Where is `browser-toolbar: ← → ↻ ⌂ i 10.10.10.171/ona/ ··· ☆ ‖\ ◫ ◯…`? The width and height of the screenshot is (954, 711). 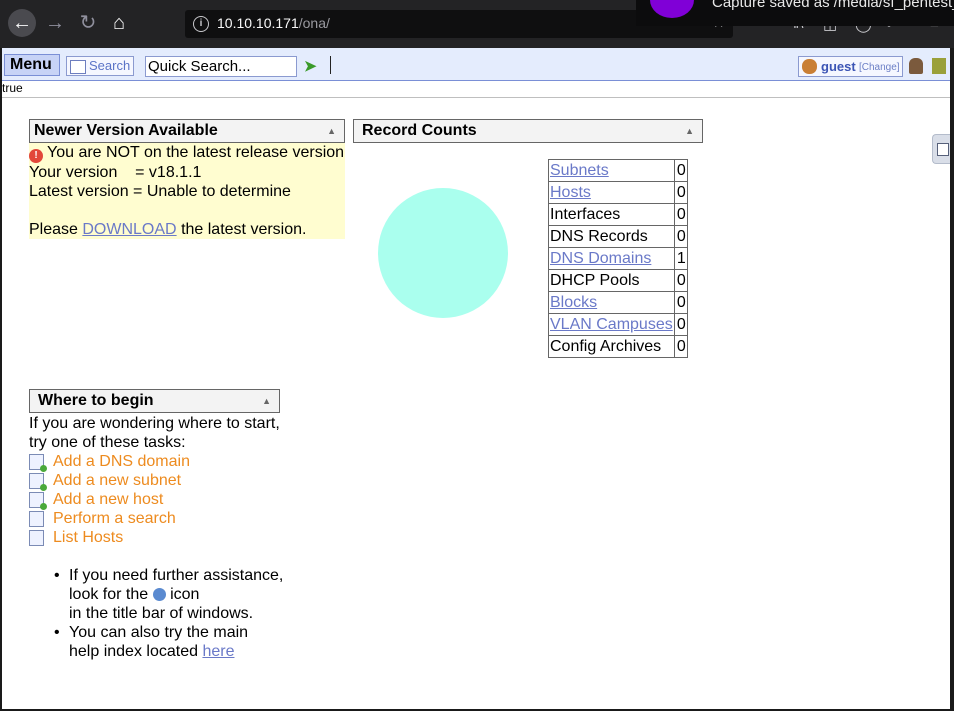 browser-toolbar: ← → ↻ ⌂ i 10.10.10.171/ona/ ··· ☆ ‖\ ◫ ◯… is located at coordinates (477, 24).